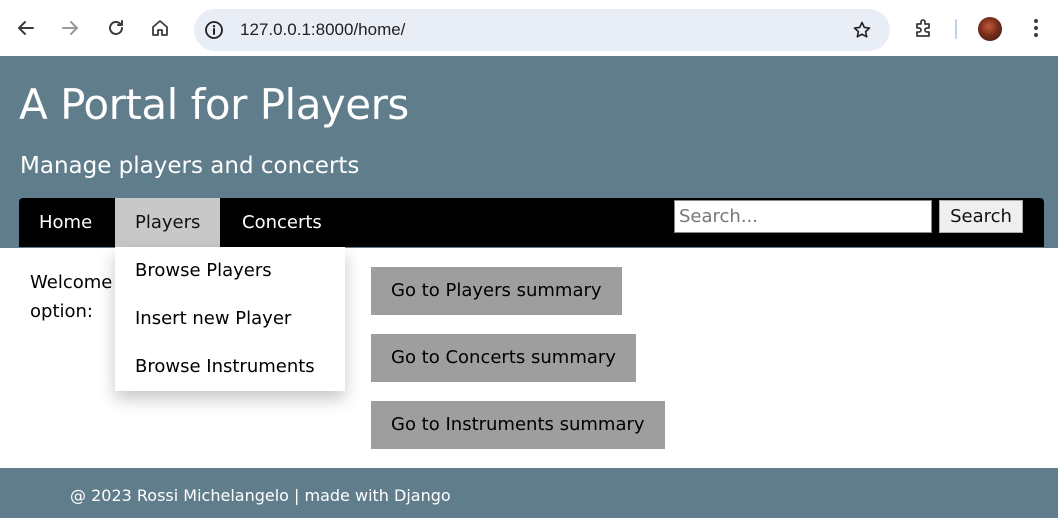  What do you see at coordinates (190, 166) in the screenshot?
I see `page-subtitle: Manage players and concerts` at bounding box center [190, 166].